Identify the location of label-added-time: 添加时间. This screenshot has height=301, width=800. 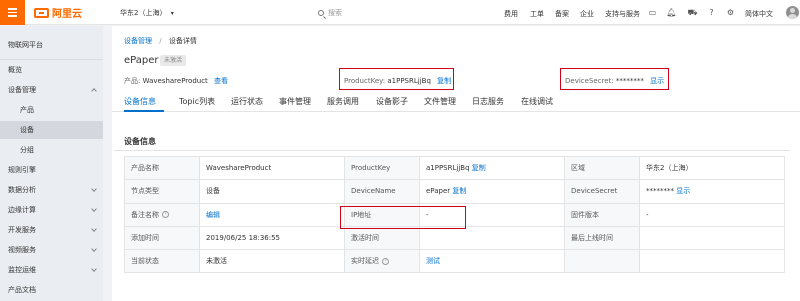
(162, 238).